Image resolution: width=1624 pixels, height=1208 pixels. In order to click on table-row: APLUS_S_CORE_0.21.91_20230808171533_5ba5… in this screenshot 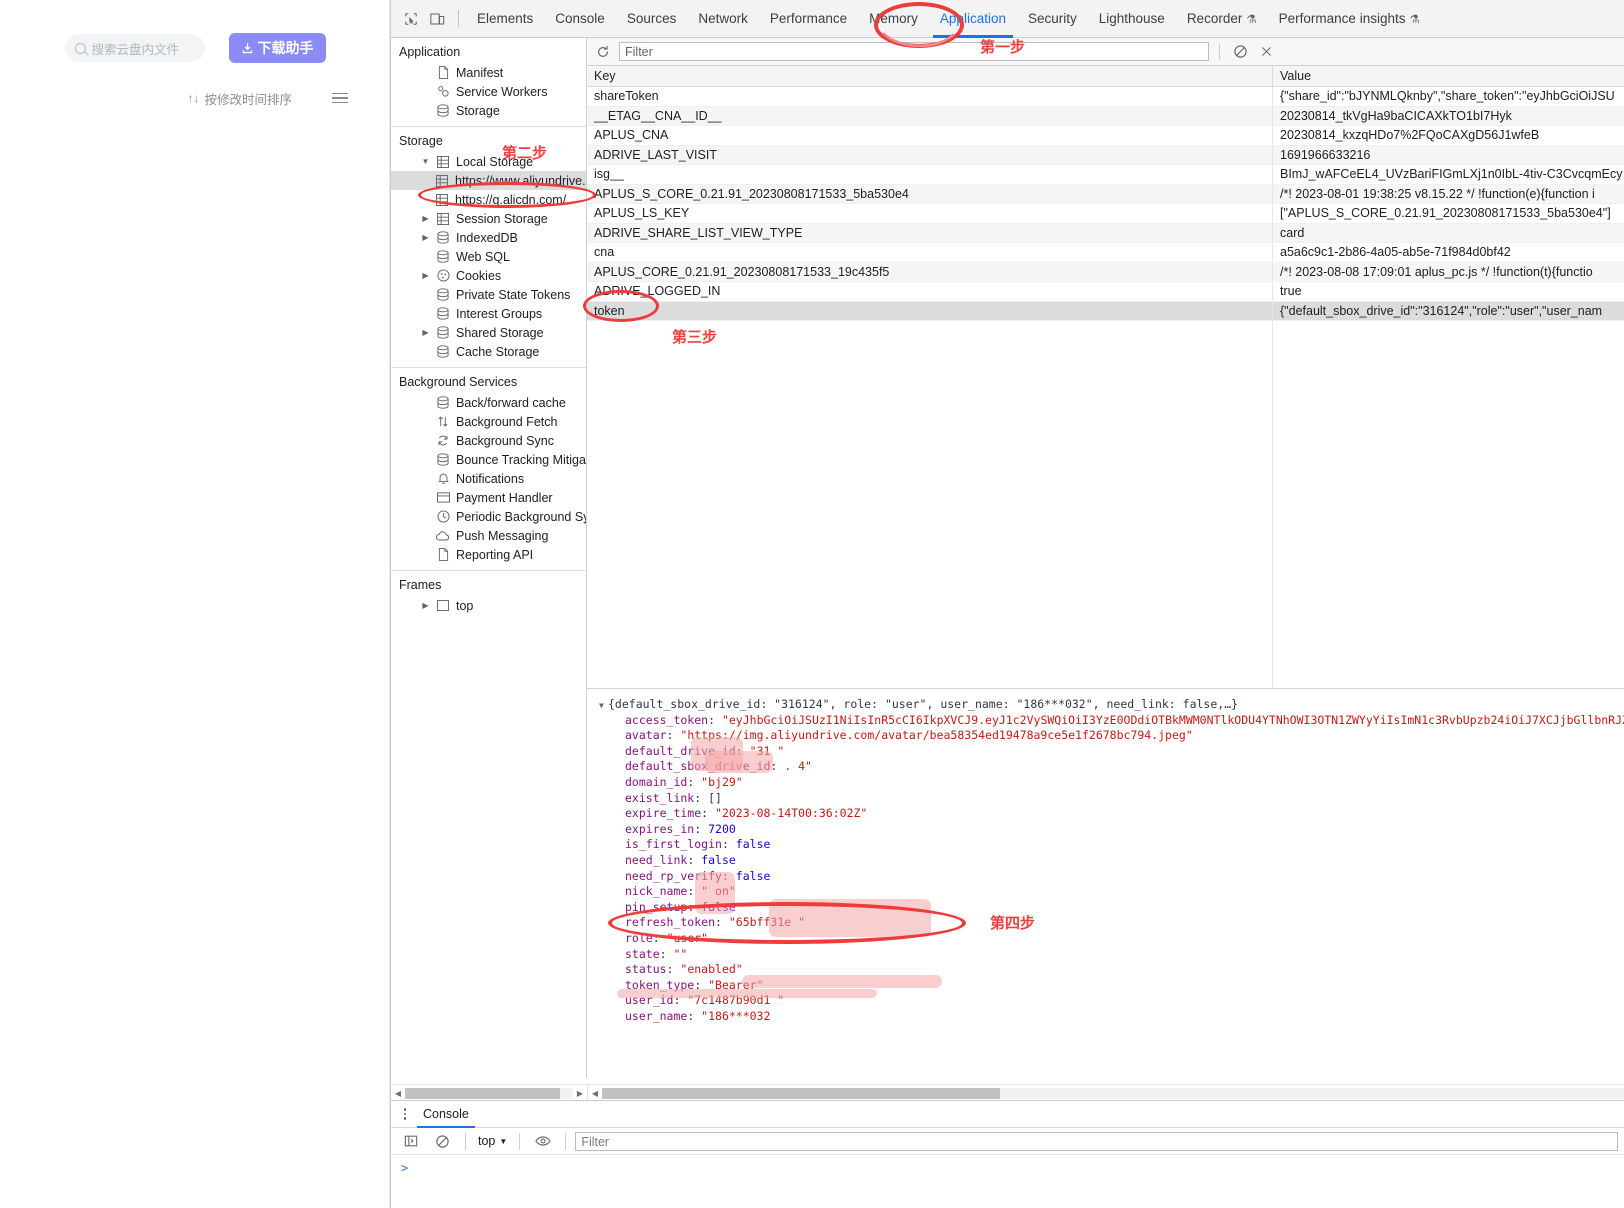, I will do `click(1105, 194)`.